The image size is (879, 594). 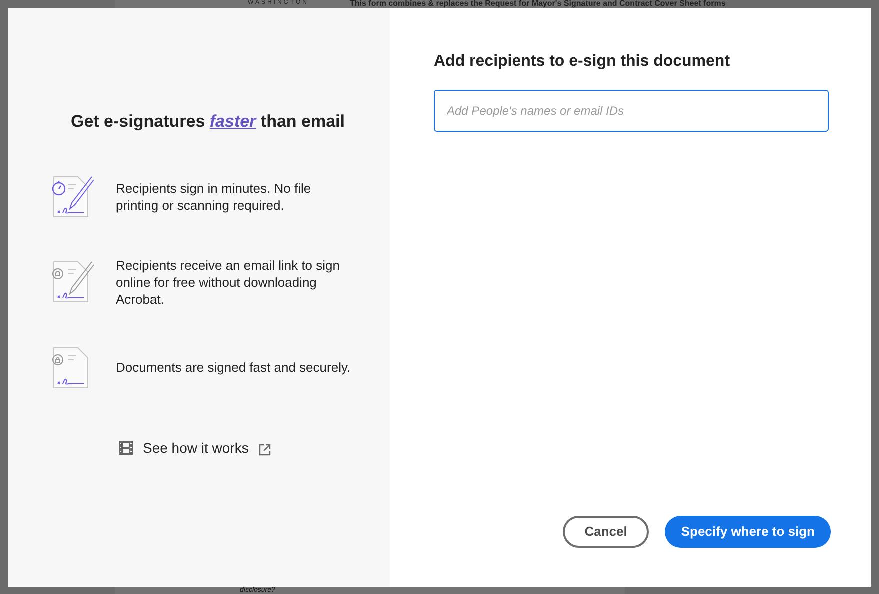 I want to click on cancel-button: Cancel, so click(x=606, y=532).